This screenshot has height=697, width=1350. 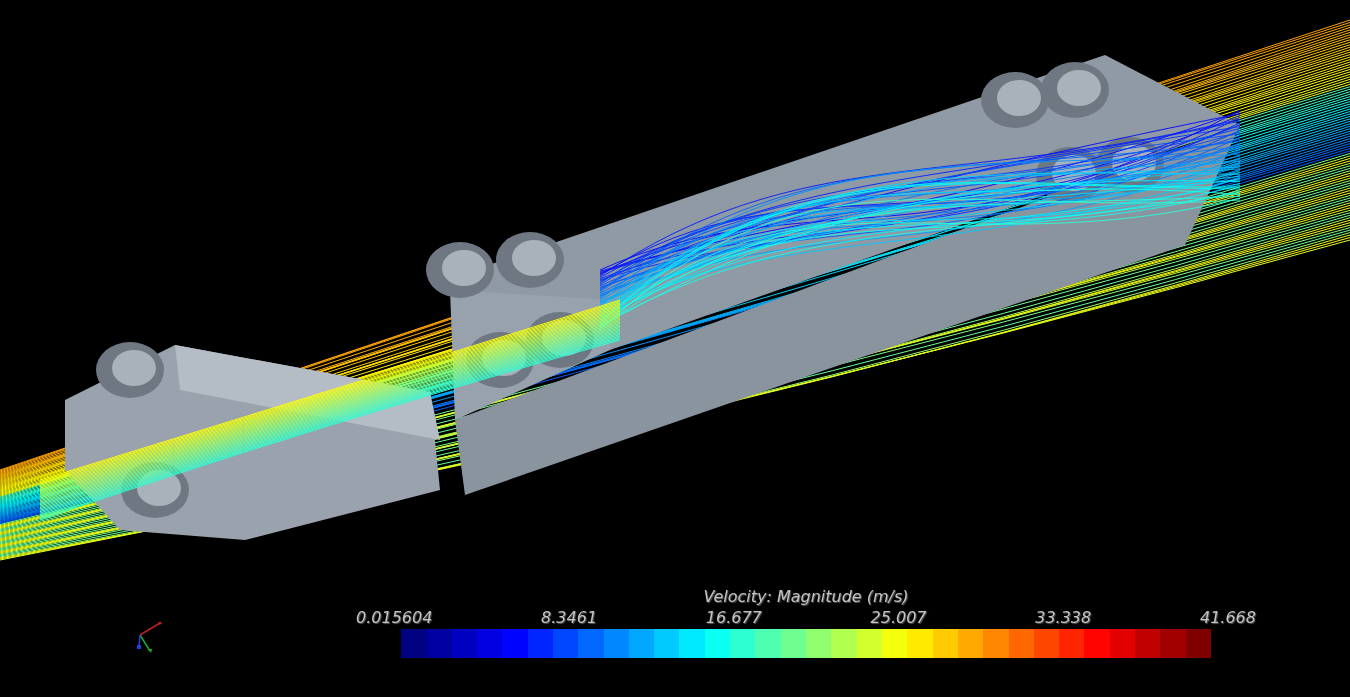 I want to click on legend-tick-label: 41.668, so click(x=1227, y=617).